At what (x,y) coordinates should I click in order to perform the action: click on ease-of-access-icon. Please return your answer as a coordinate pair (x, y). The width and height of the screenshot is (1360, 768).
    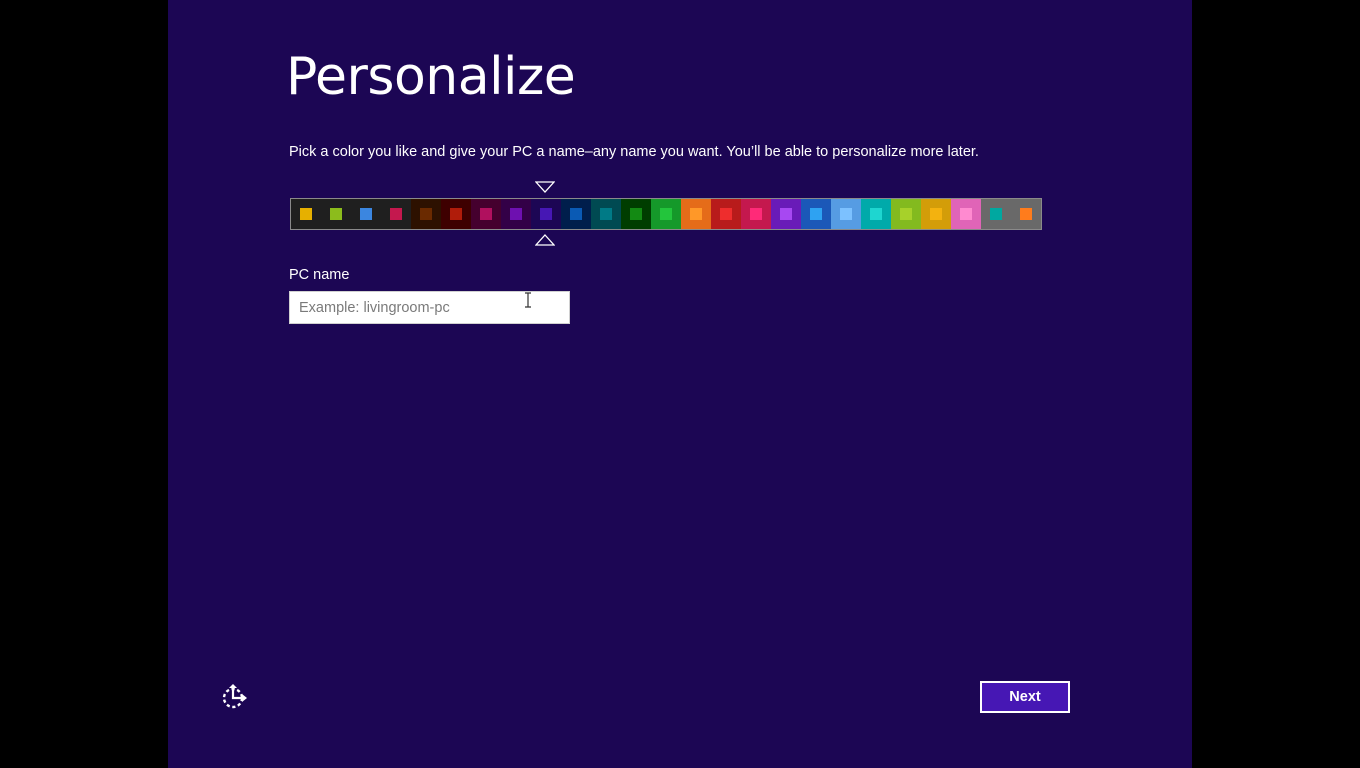
    Looking at the image, I should click on (234, 697).